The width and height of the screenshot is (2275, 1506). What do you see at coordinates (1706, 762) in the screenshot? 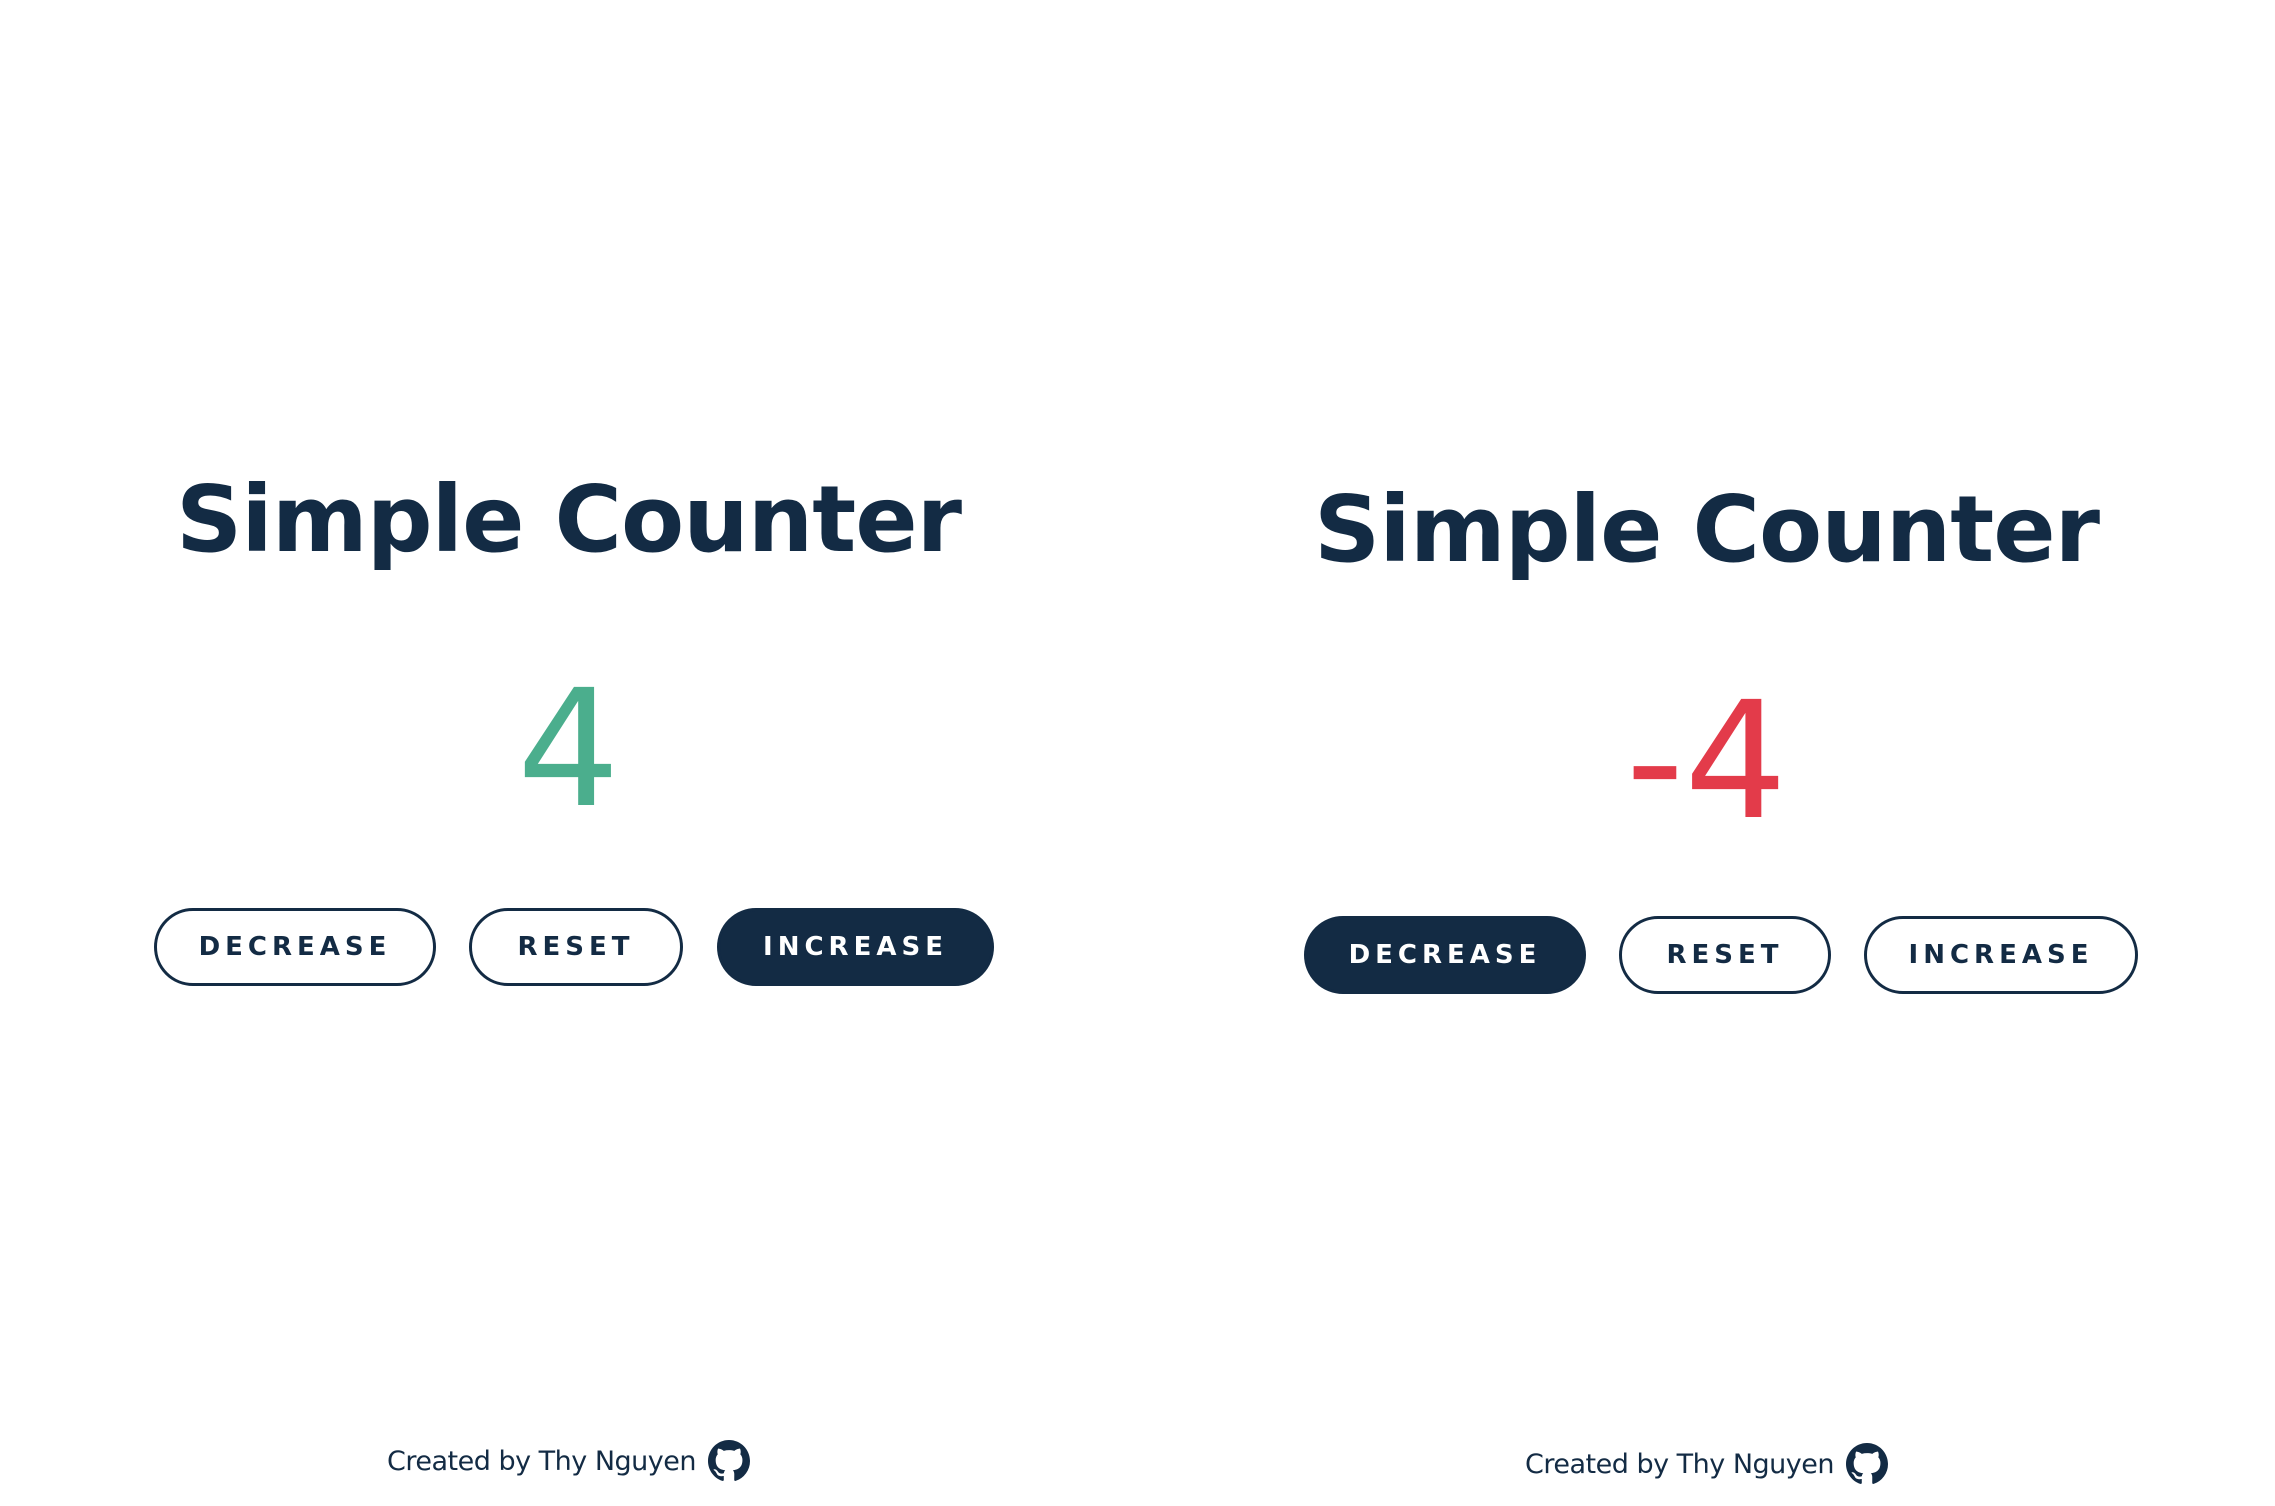
I see `counter-value: -4` at bounding box center [1706, 762].